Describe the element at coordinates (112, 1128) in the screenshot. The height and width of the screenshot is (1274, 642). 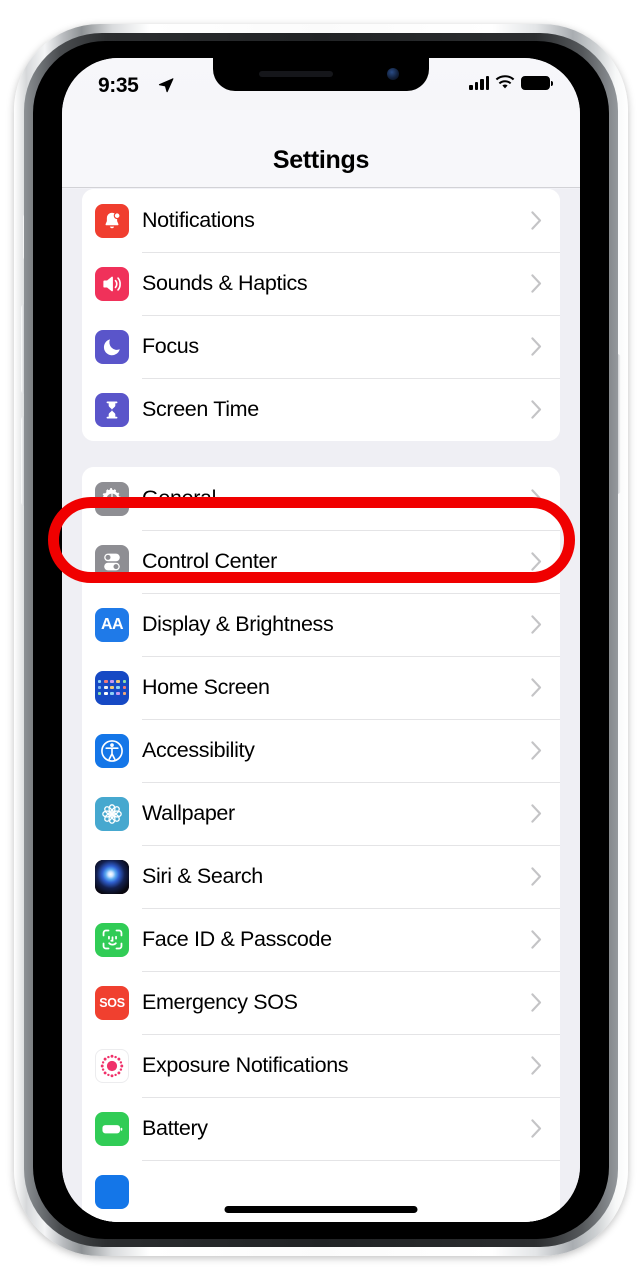
I see `battery-icon` at that location.